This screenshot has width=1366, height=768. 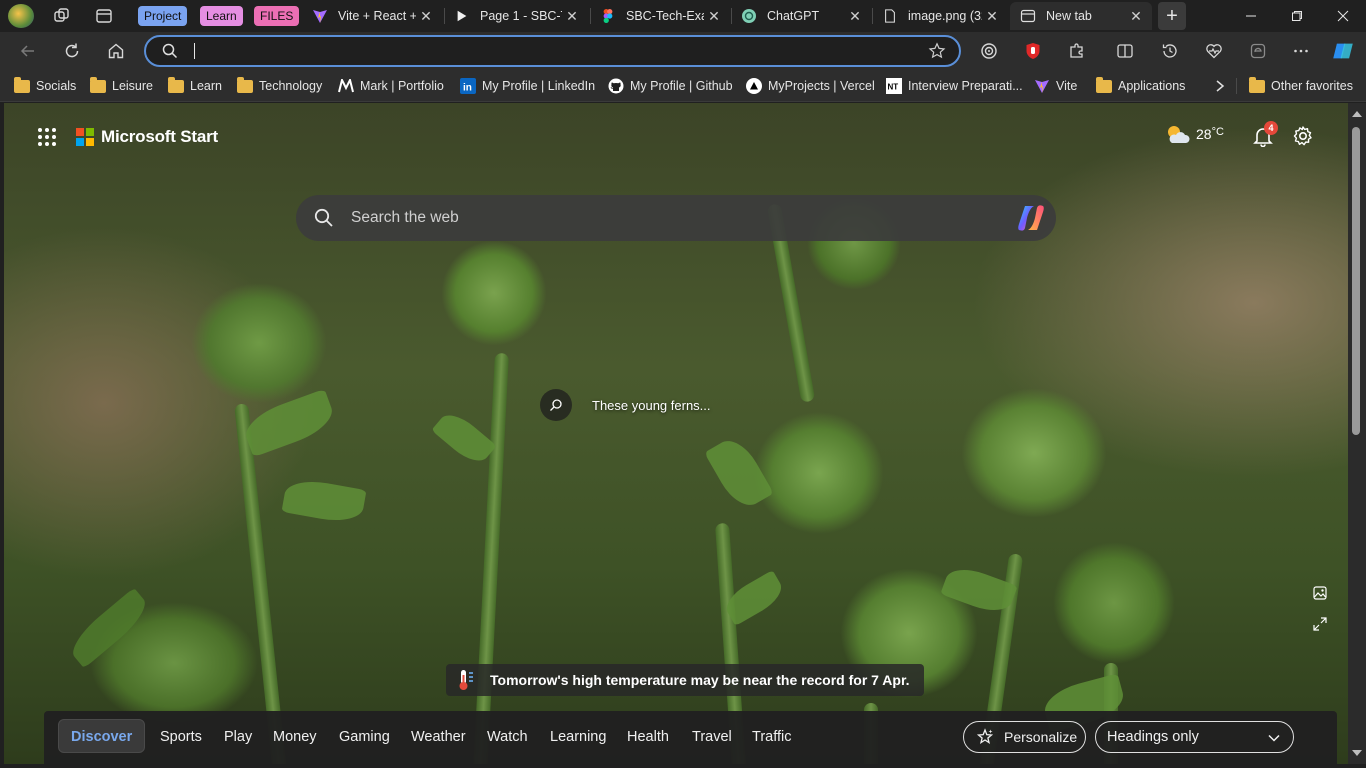 I want to click on adblock-extension-button, so click(x=1033, y=51).